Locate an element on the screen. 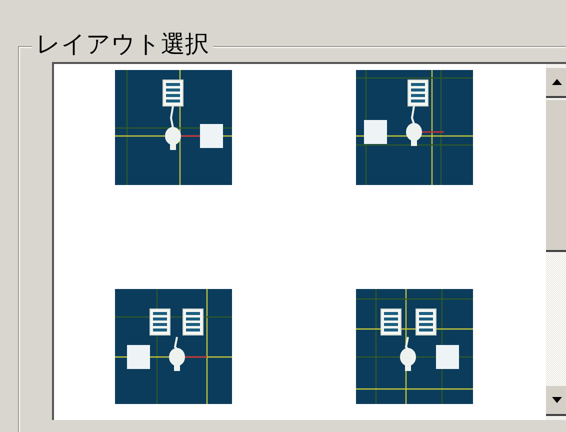 The height and width of the screenshot is (432, 566). up-arrow-icon is located at coordinates (557, 82).